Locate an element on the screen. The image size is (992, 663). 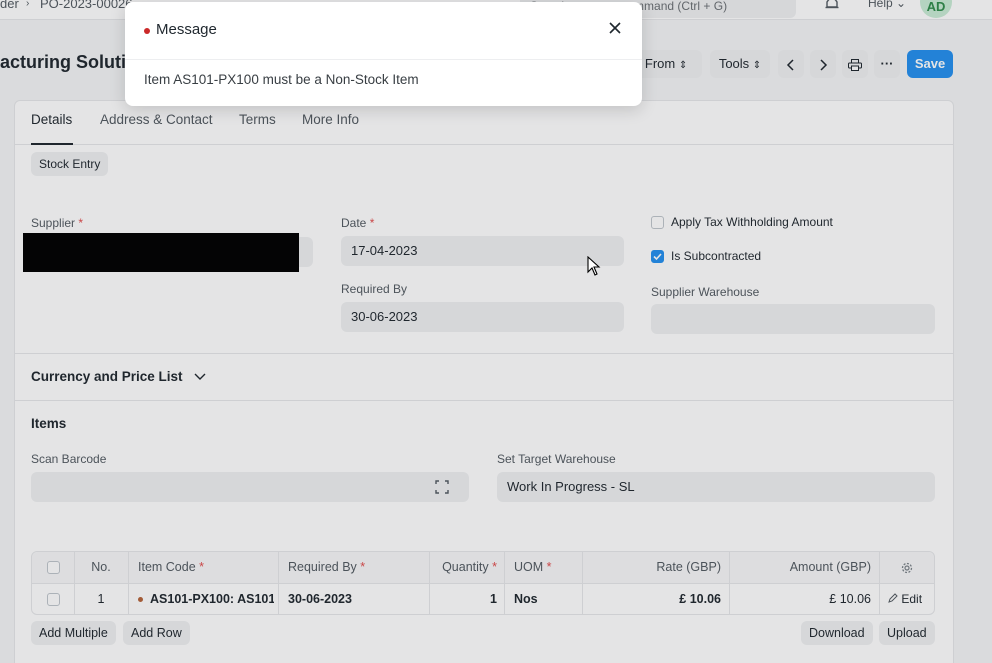
indicator-dot is located at coordinates (147, 31).